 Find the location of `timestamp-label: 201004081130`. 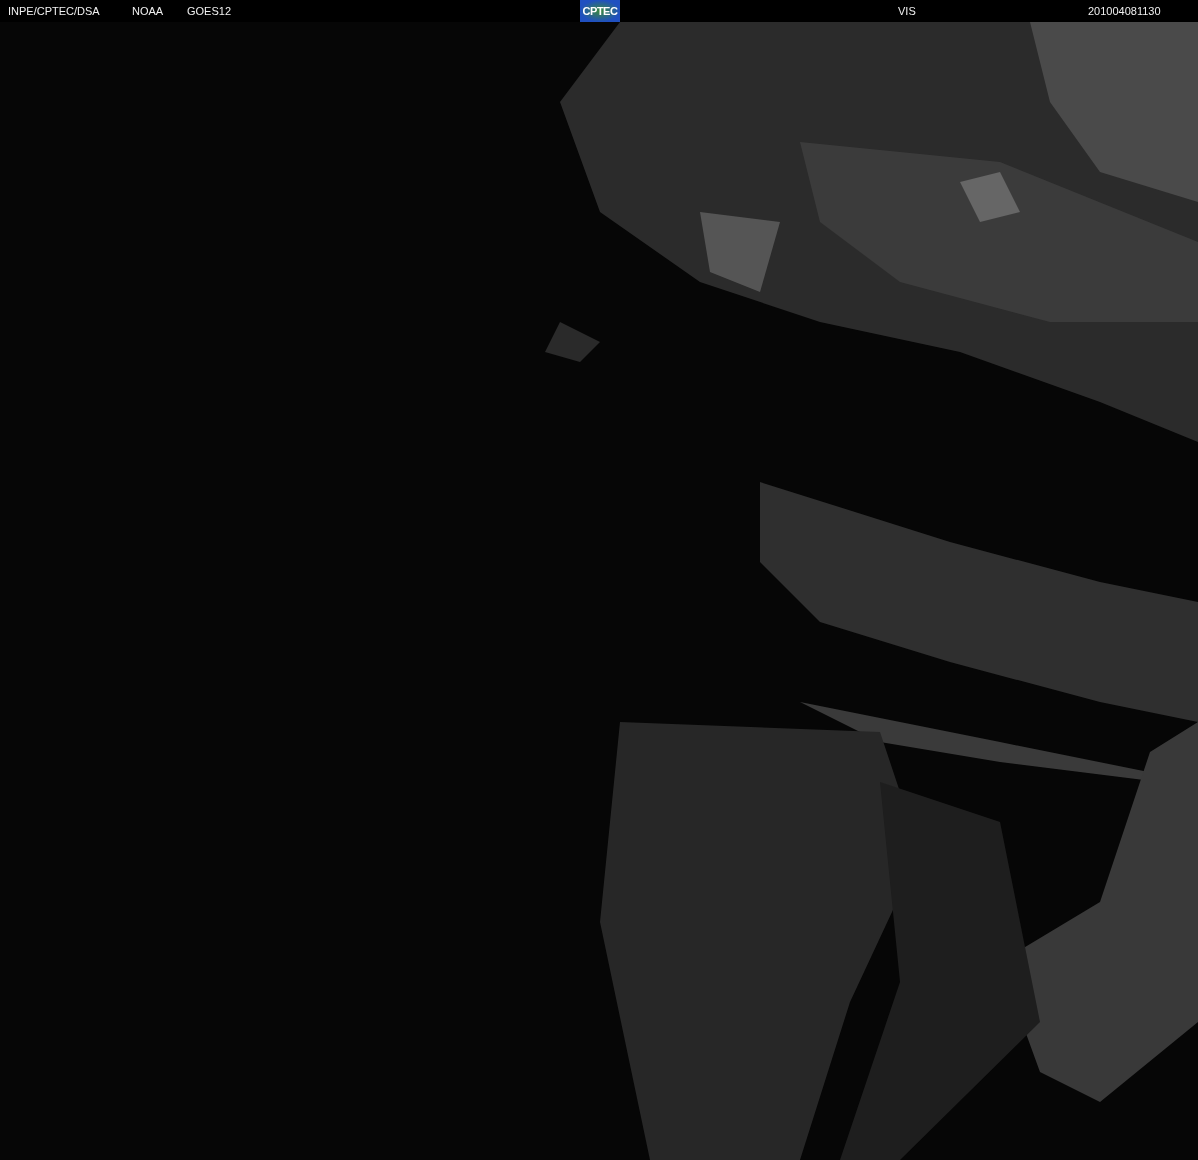

timestamp-label: 201004081130 is located at coordinates (1124, 11).